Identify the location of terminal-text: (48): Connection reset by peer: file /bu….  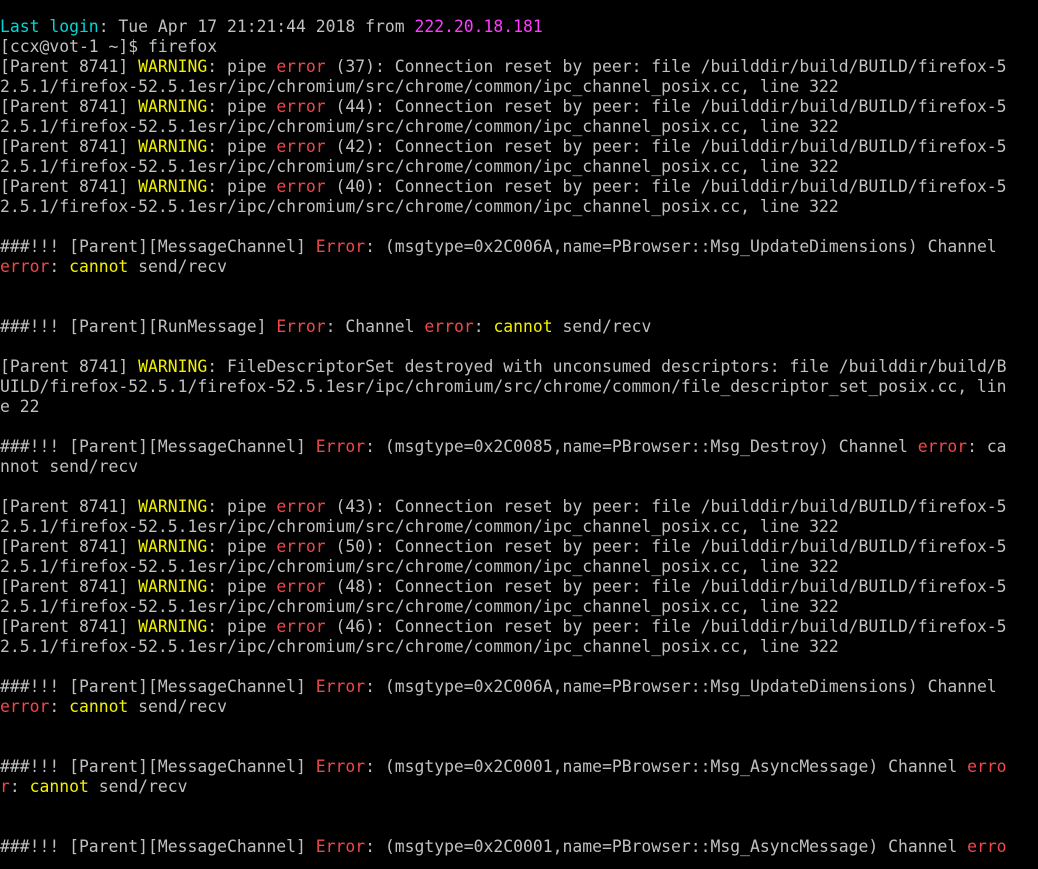
(666, 586).